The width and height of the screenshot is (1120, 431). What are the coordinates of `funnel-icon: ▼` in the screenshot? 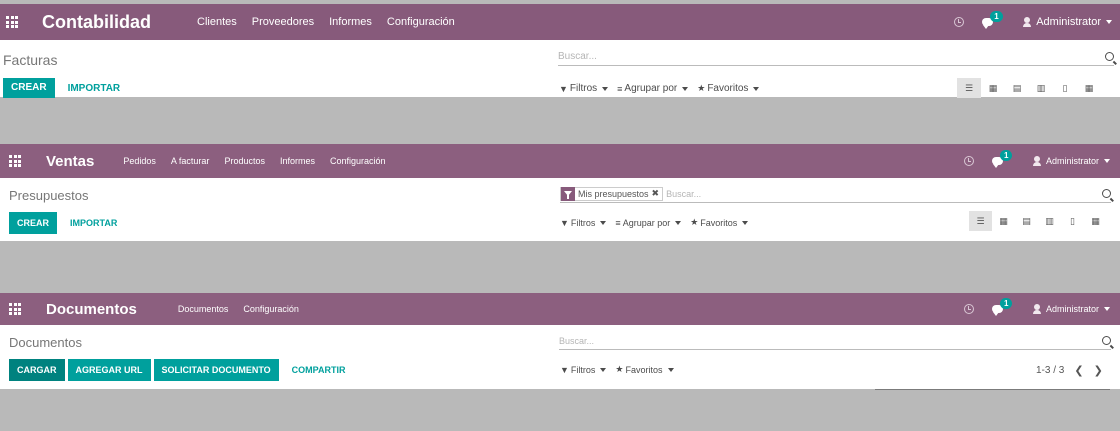 It's located at (563, 88).